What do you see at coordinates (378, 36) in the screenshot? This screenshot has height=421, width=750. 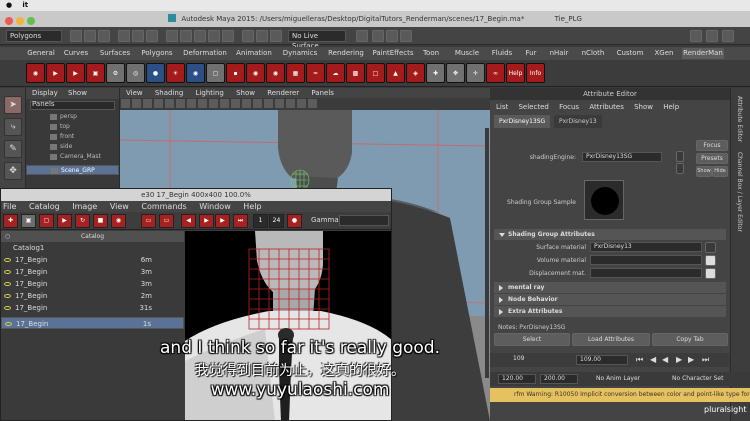 I see `render-current-frame-icon` at bounding box center [378, 36].